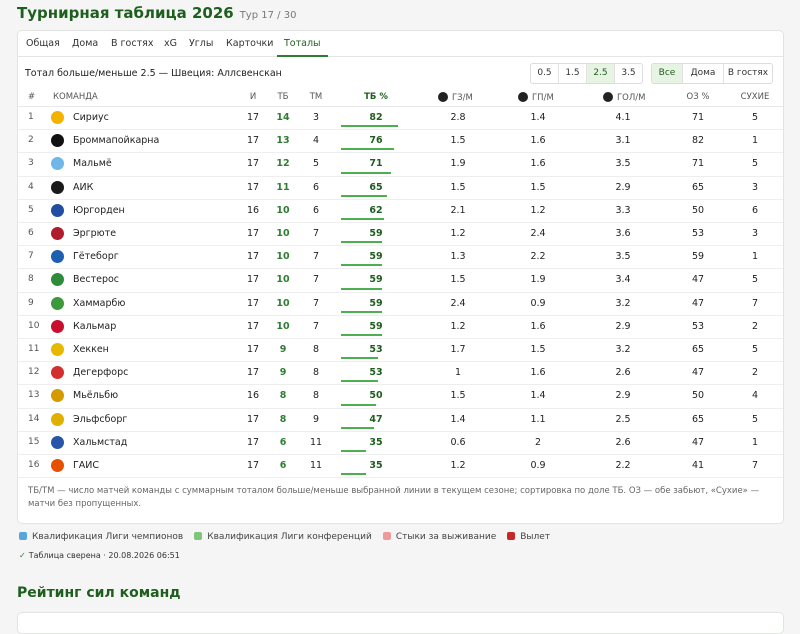  I want to click on team-name: Хаммарбю, so click(99, 303).